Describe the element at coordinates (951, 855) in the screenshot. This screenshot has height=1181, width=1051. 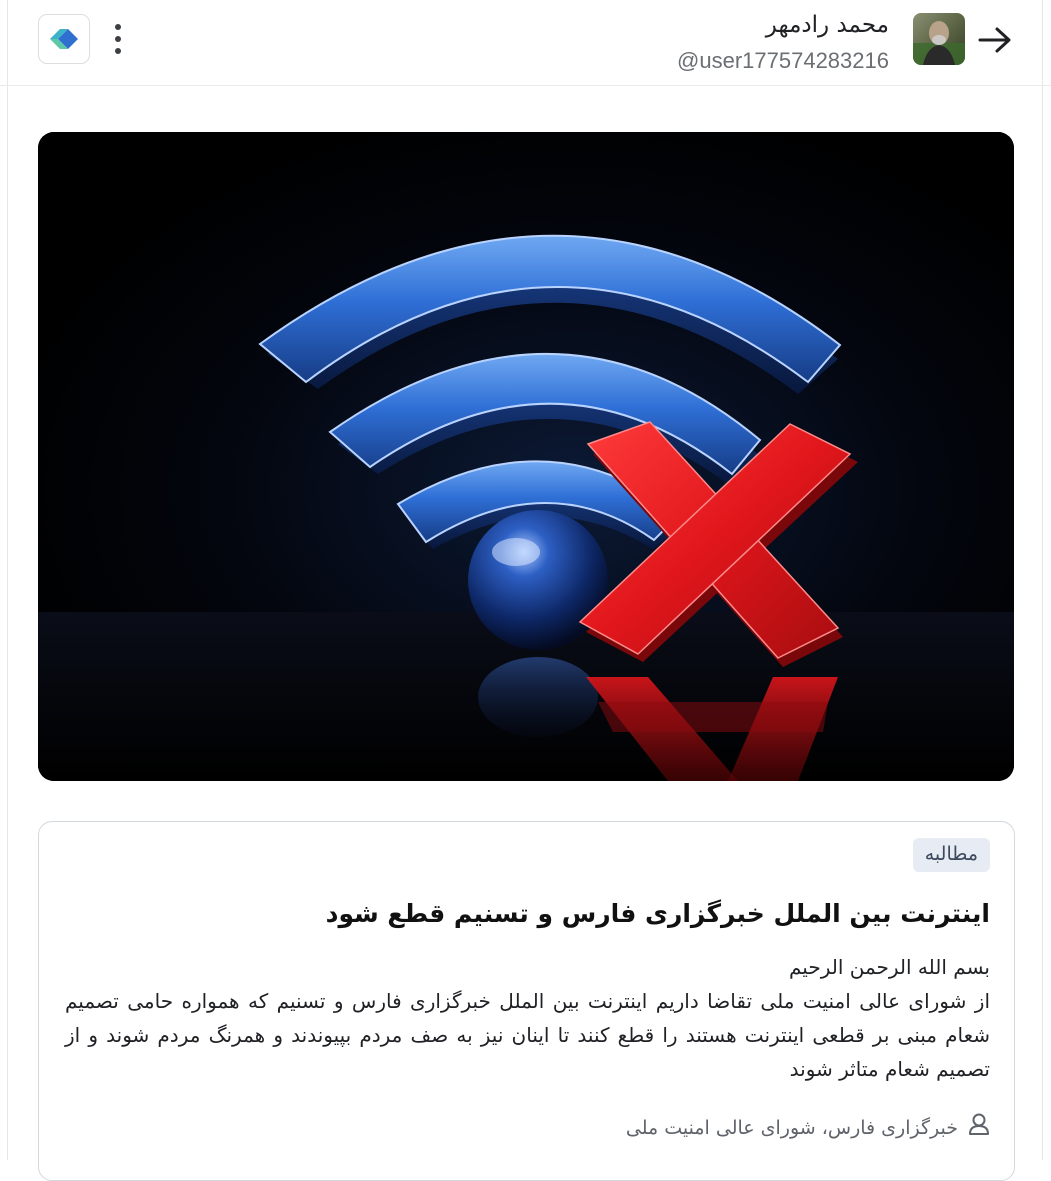
I see `category-badge: مطالبه` at that location.